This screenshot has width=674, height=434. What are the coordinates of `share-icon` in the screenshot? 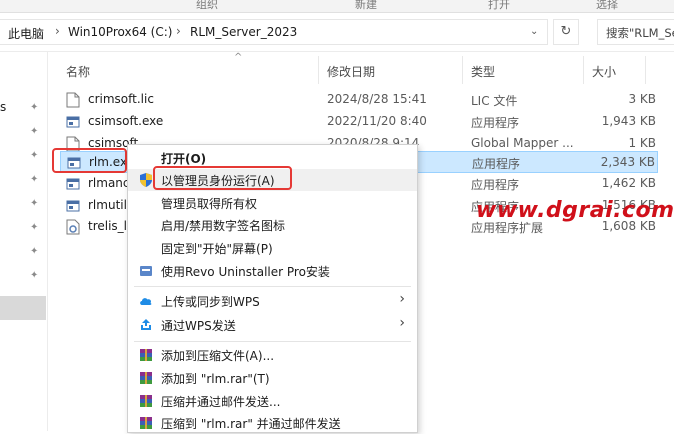 It's located at (146, 325).